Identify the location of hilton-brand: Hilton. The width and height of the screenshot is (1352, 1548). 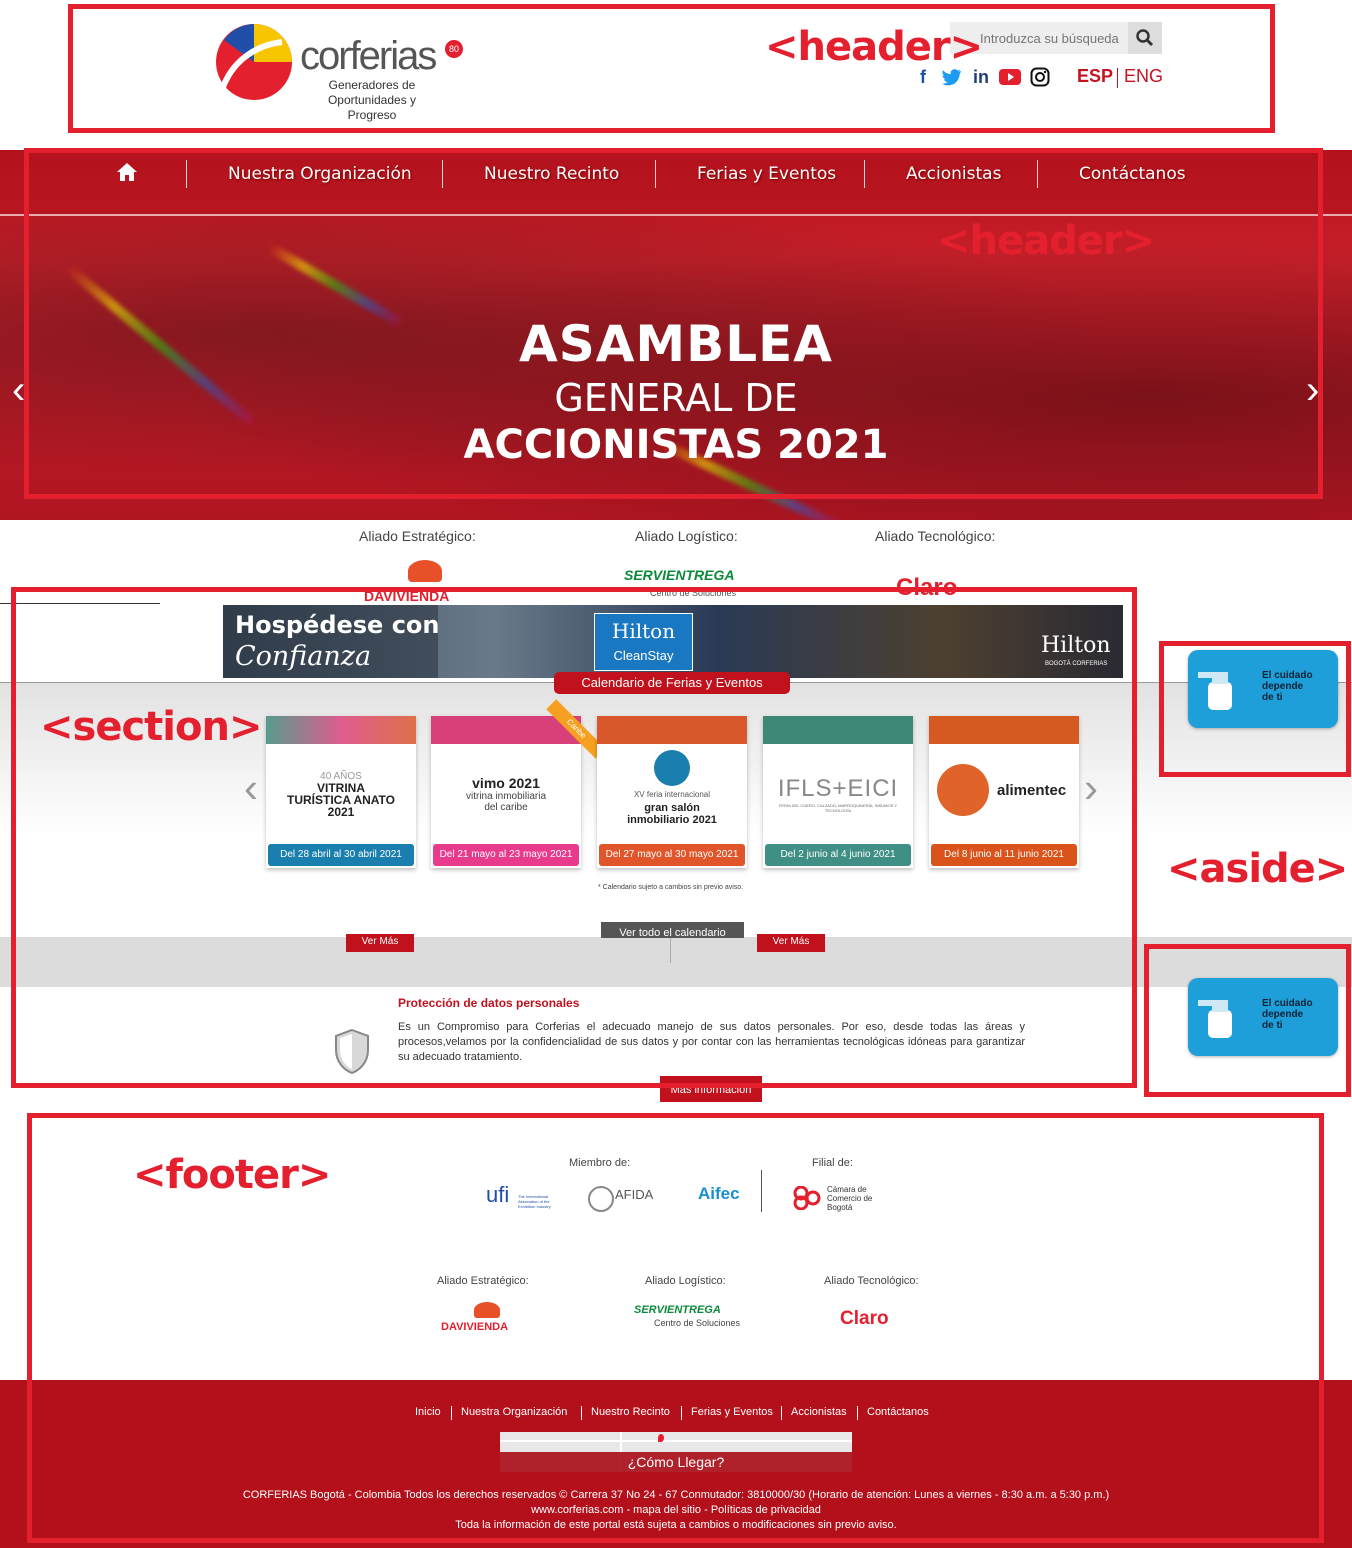
(1076, 645).